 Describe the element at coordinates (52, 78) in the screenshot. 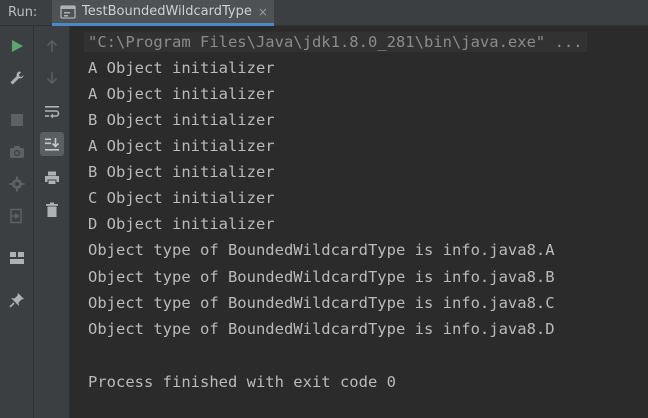

I see `arrow-down-icon` at that location.